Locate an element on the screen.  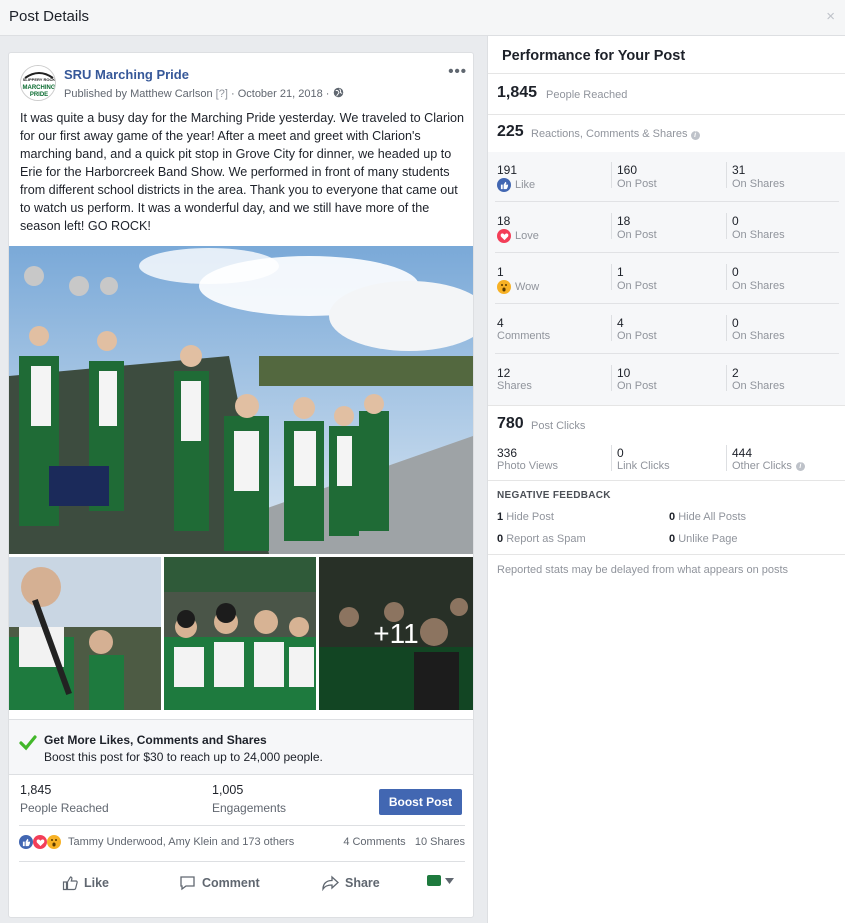
shares-total: 12 is located at coordinates (504, 373).